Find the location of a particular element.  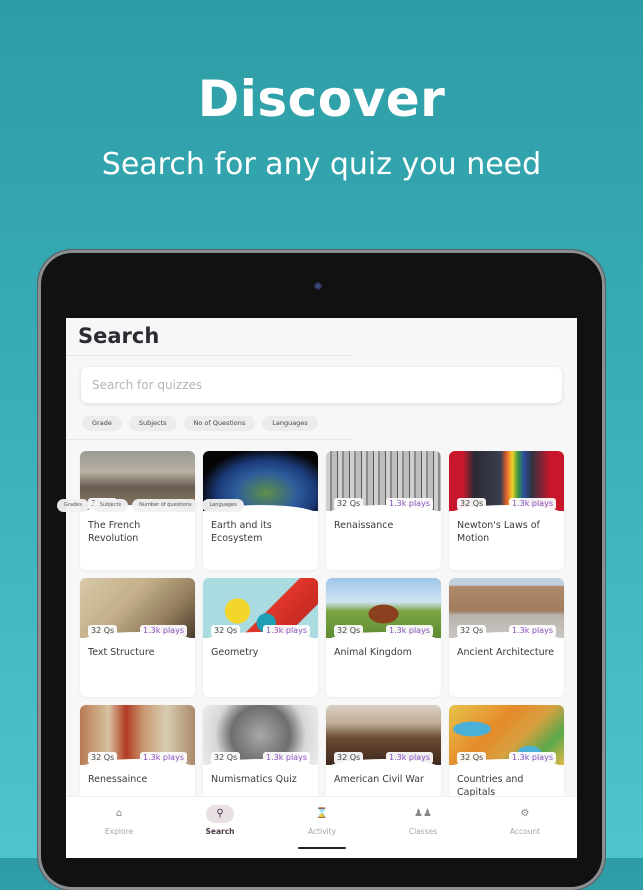

gear-icon: ⚙ is located at coordinates (525, 813).